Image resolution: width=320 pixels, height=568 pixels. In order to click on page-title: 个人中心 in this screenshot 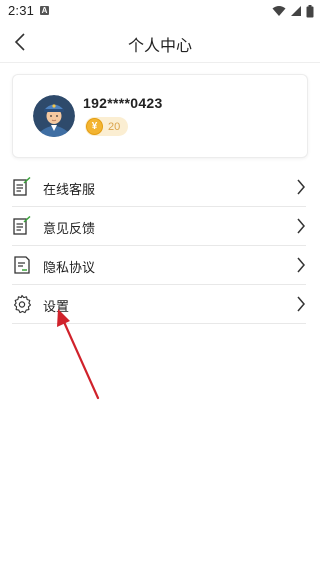, I will do `click(159, 46)`.